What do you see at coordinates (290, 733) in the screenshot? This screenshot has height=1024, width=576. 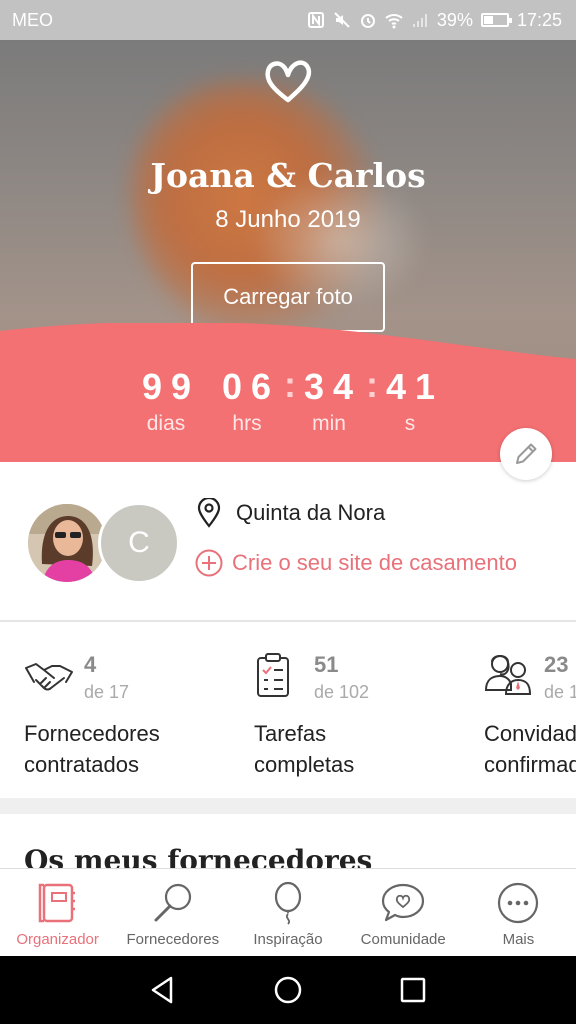 I see `stat-label-line: Tarefas` at bounding box center [290, 733].